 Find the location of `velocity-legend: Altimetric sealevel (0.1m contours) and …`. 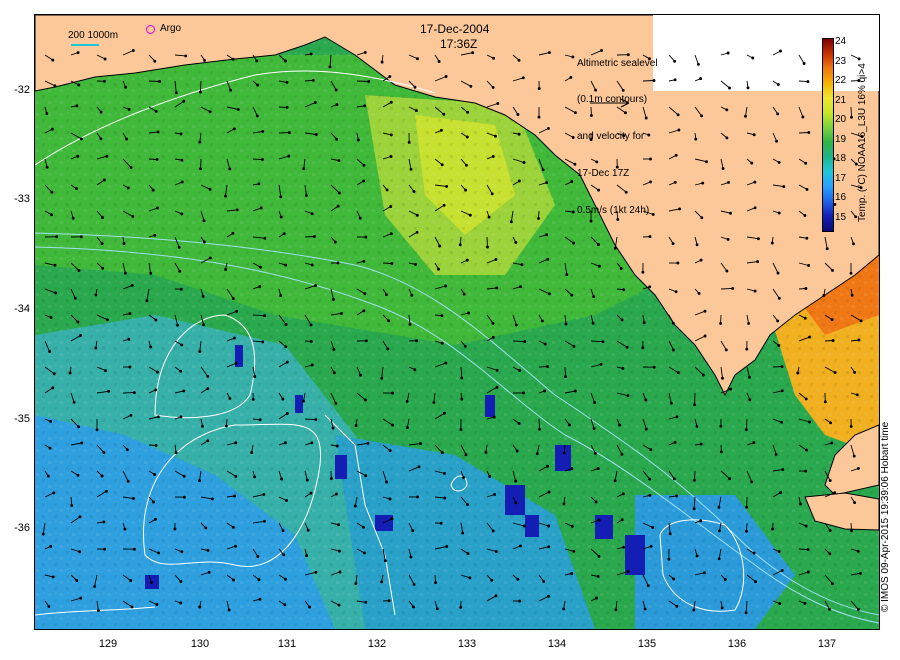

velocity-legend: Altimetric sealevel (0.1m contours) and … is located at coordinates (617, 131).